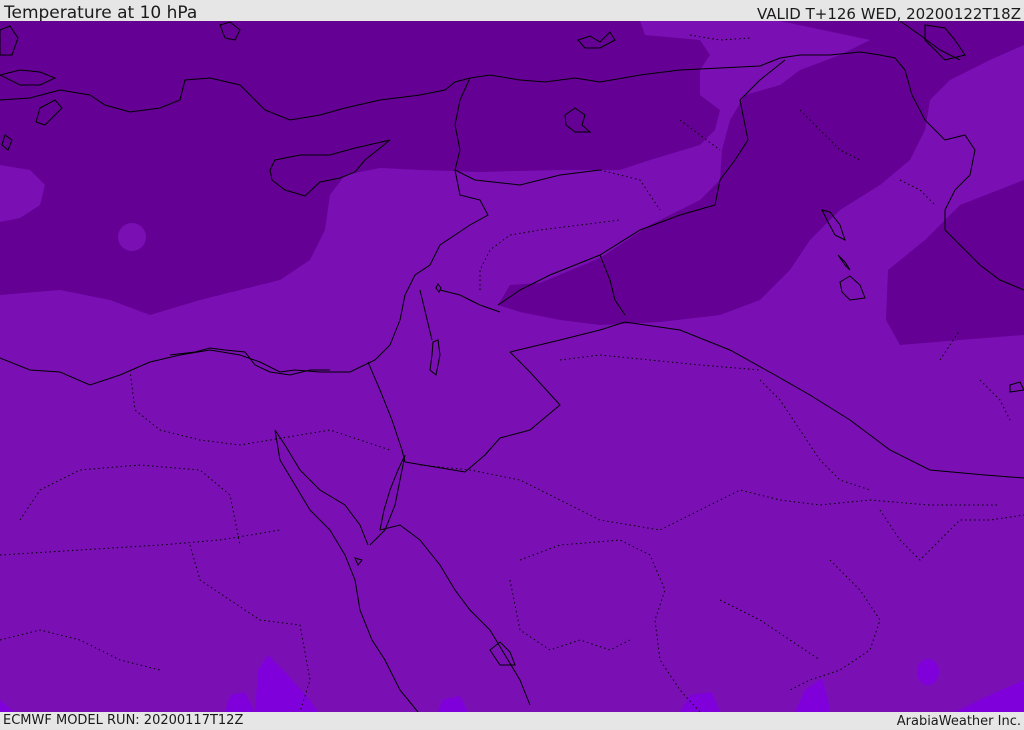 The image size is (1024, 730). What do you see at coordinates (123, 720) in the screenshot?
I see `model-run-label: ECMWF MODEL RUN: 20200117T12Z` at bounding box center [123, 720].